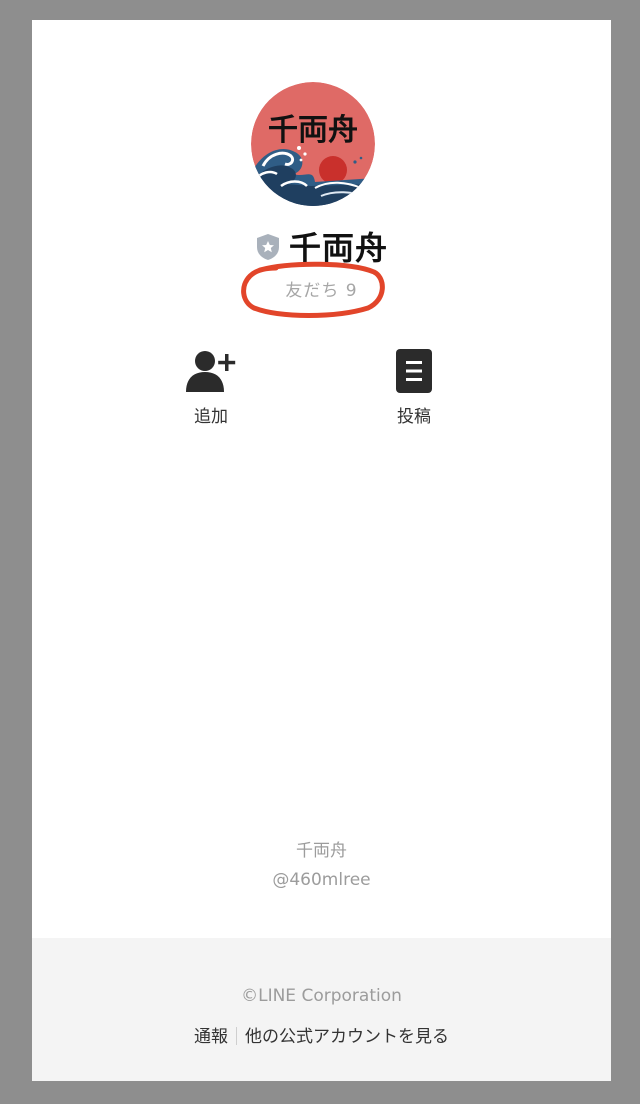  I want to click on report-link: 通報, so click(211, 1037).